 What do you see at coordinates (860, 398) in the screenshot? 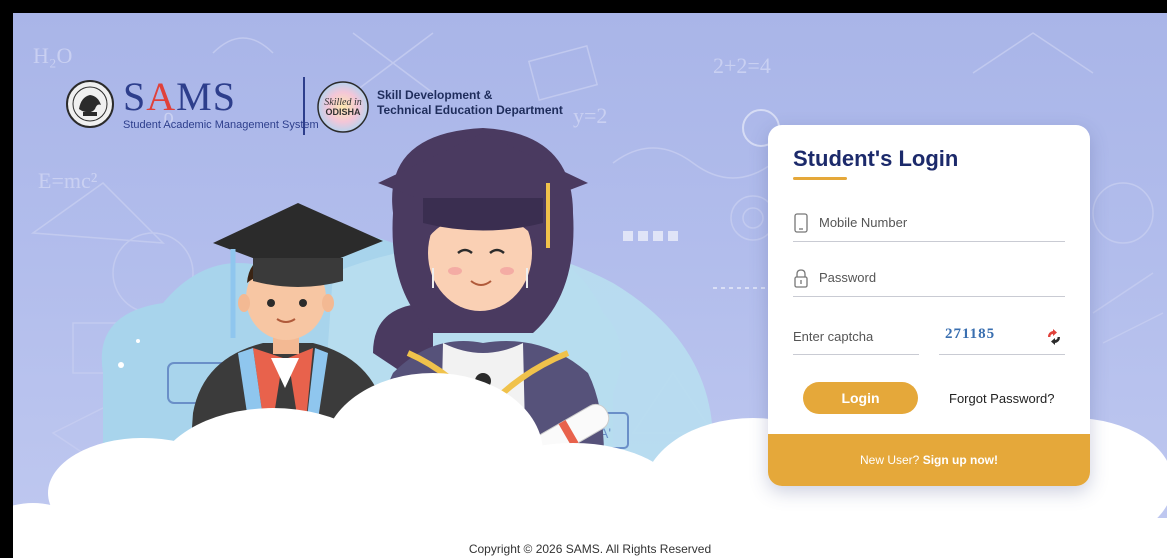
I see `login-button: Login` at bounding box center [860, 398].